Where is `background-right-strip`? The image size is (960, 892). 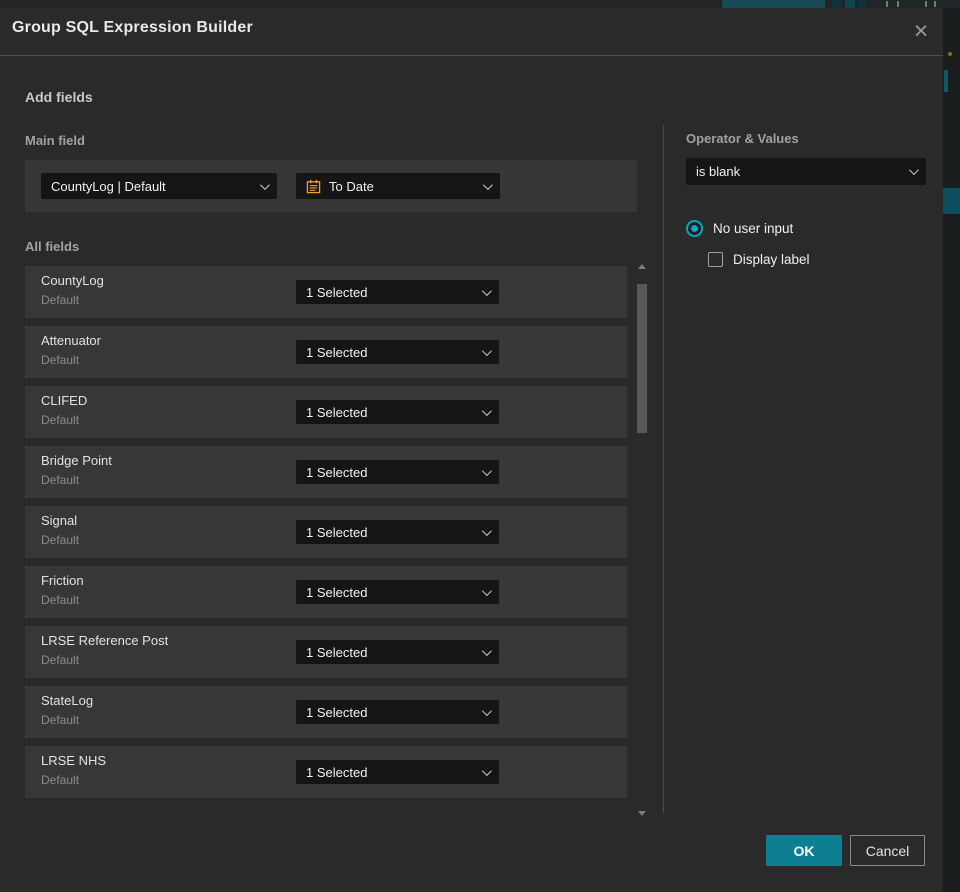 background-right-strip is located at coordinates (951, 450).